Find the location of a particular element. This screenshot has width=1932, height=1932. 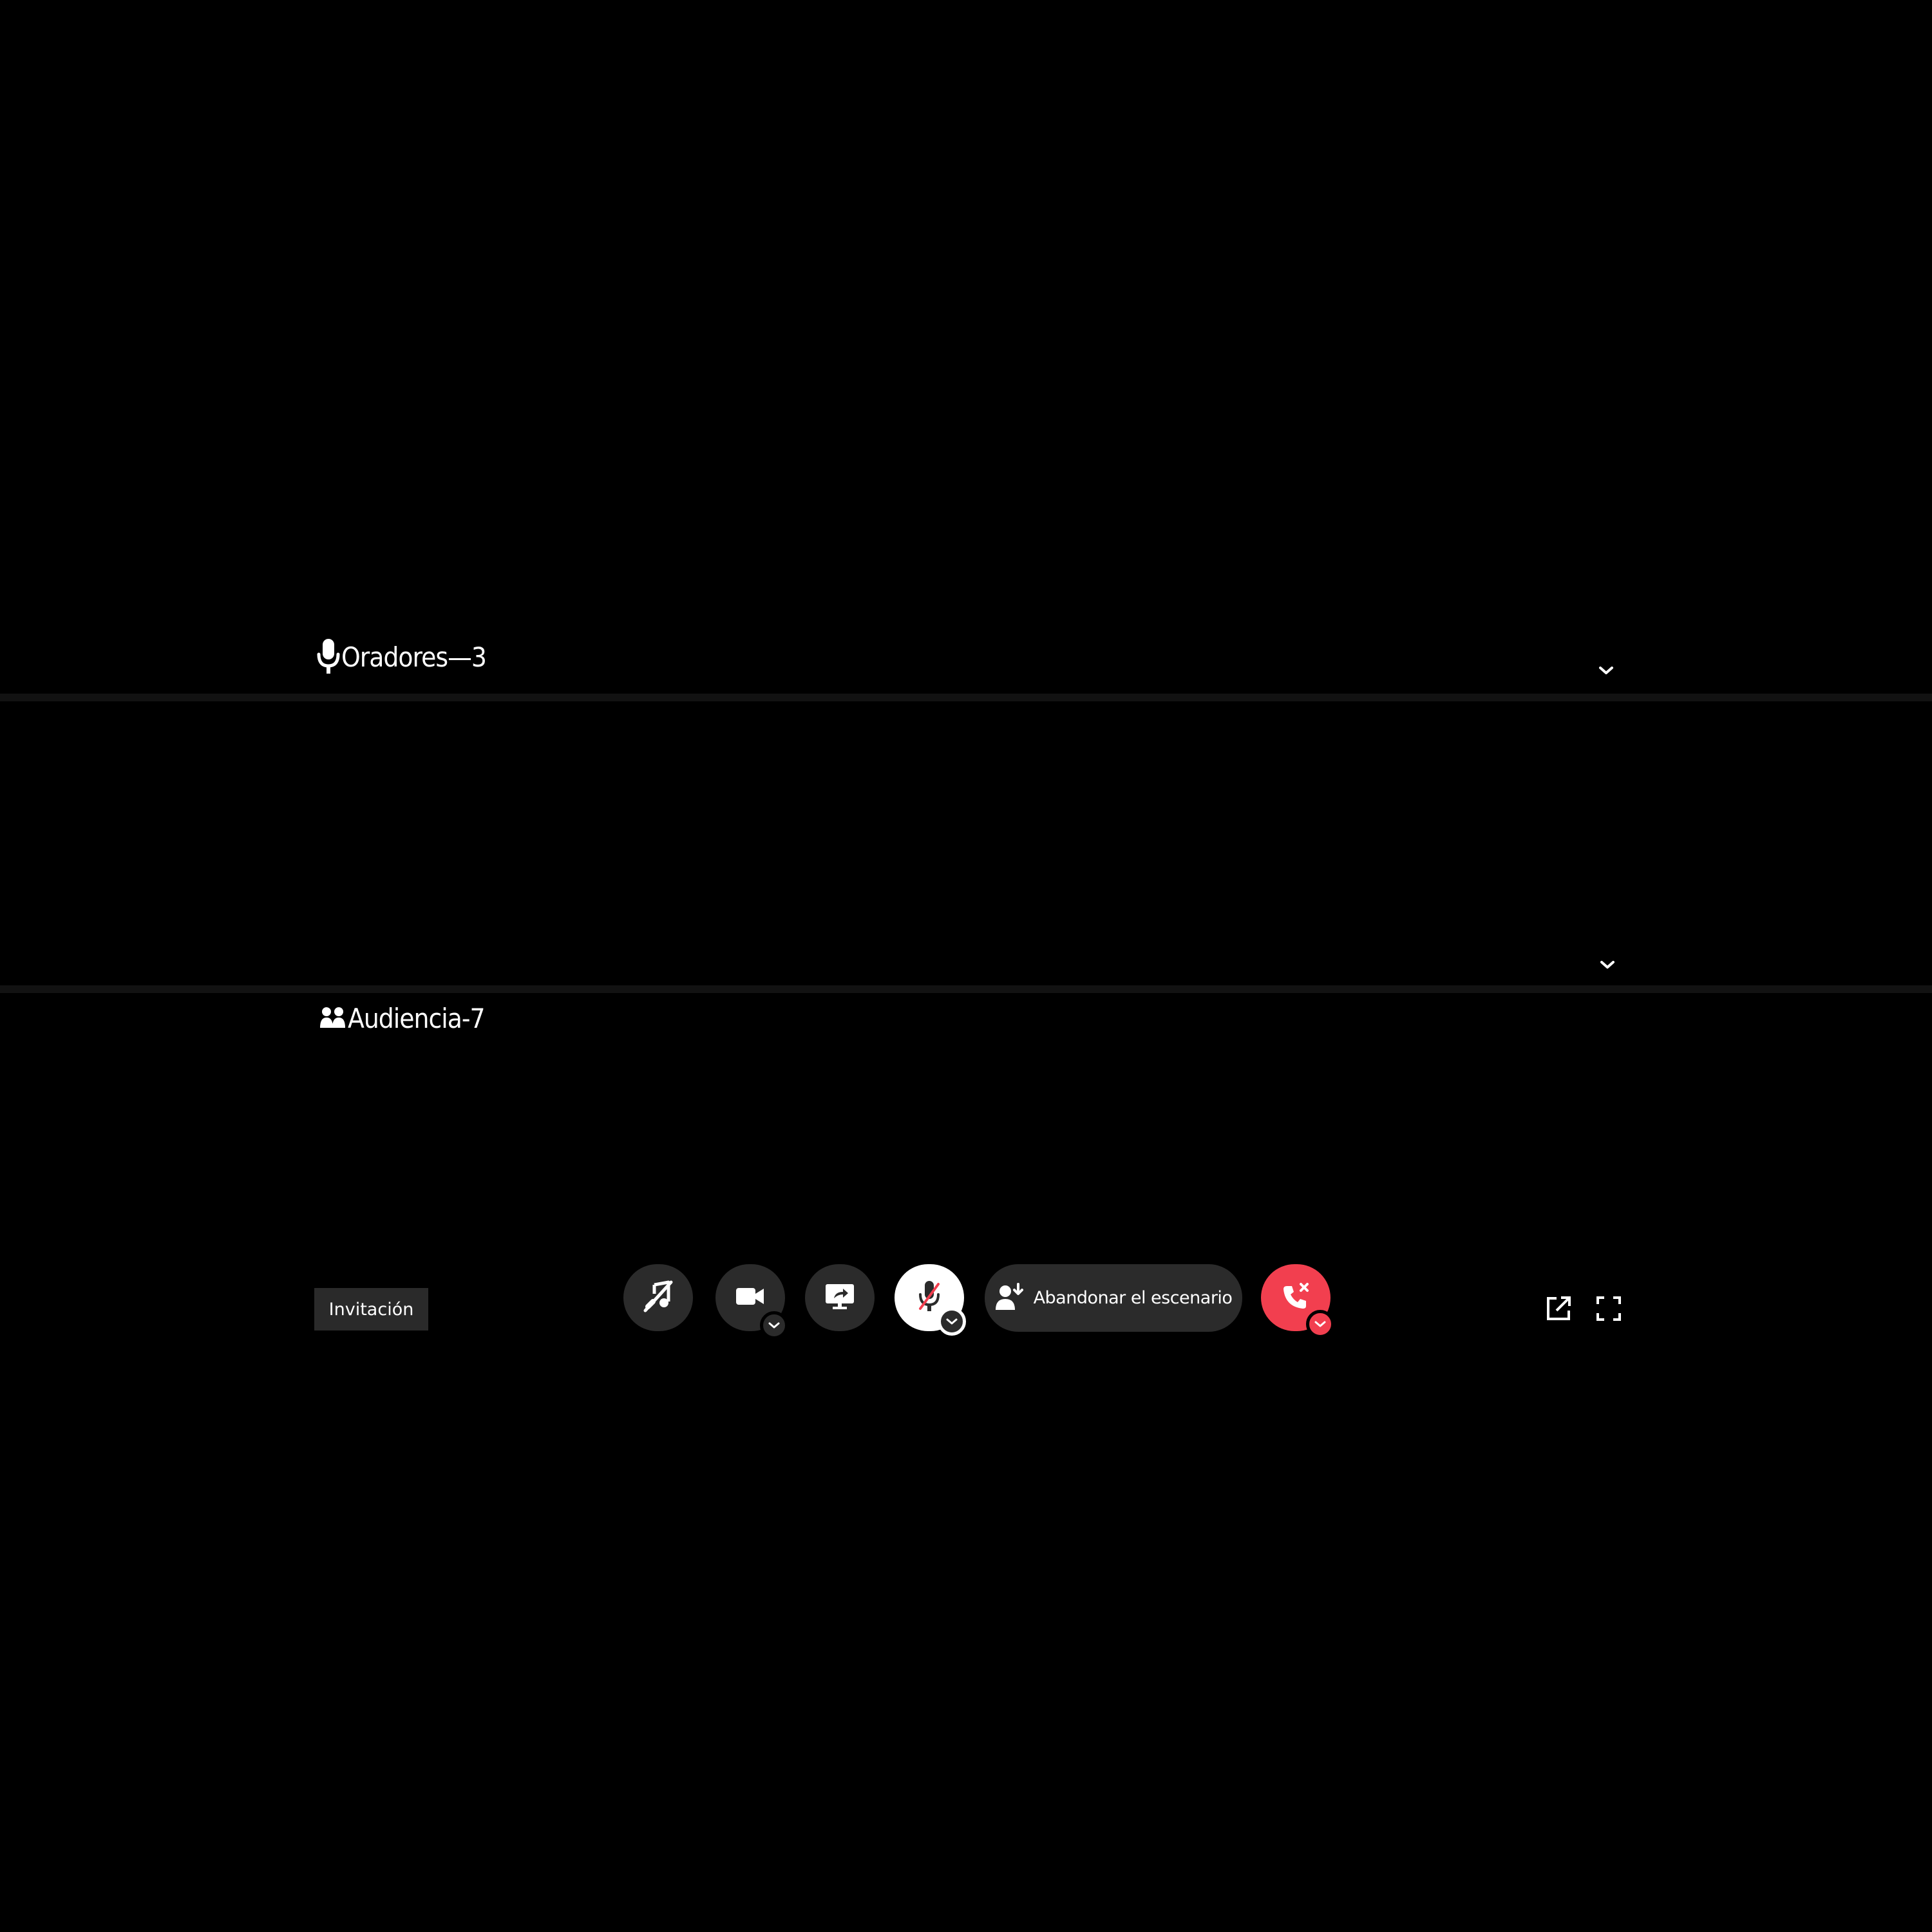

speakers-collapse-toggle is located at coordinates (1606, 671).